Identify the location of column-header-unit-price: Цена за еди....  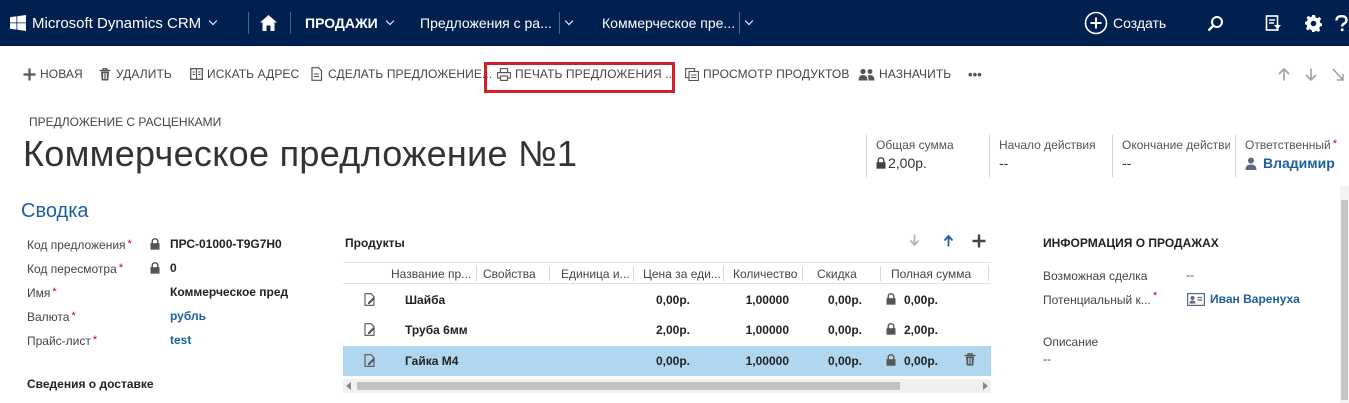
(682, 274).